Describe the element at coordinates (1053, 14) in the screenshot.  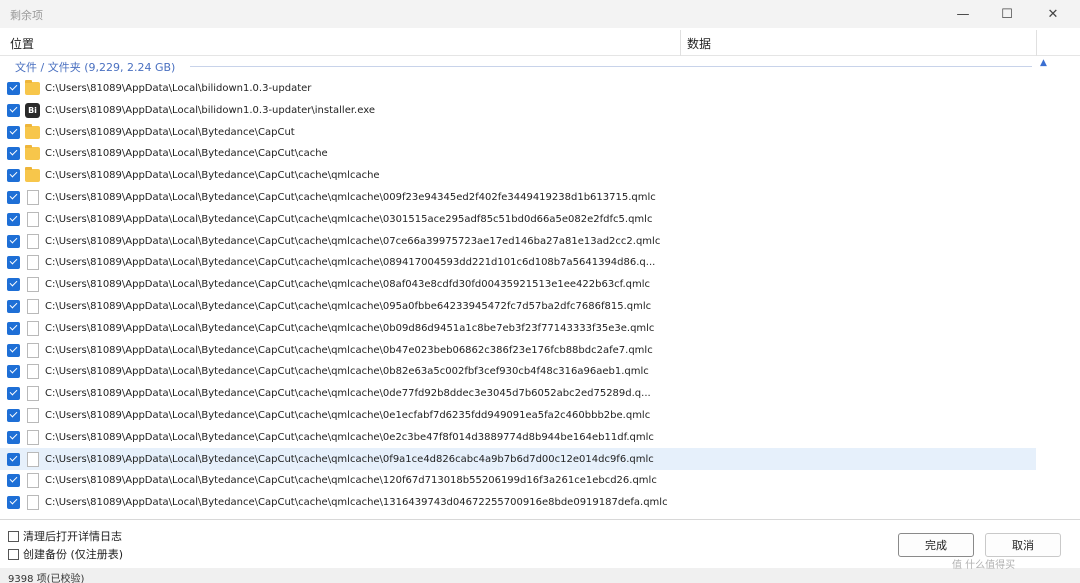
I see `close-button: ✕` at that location.